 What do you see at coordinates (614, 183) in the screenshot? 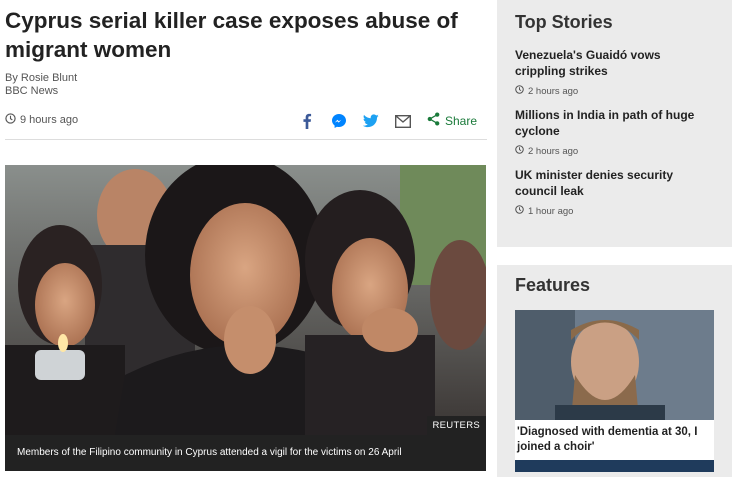
I see `top-story-title: UK minister denies security council leak` at bounding box center [614, 183].